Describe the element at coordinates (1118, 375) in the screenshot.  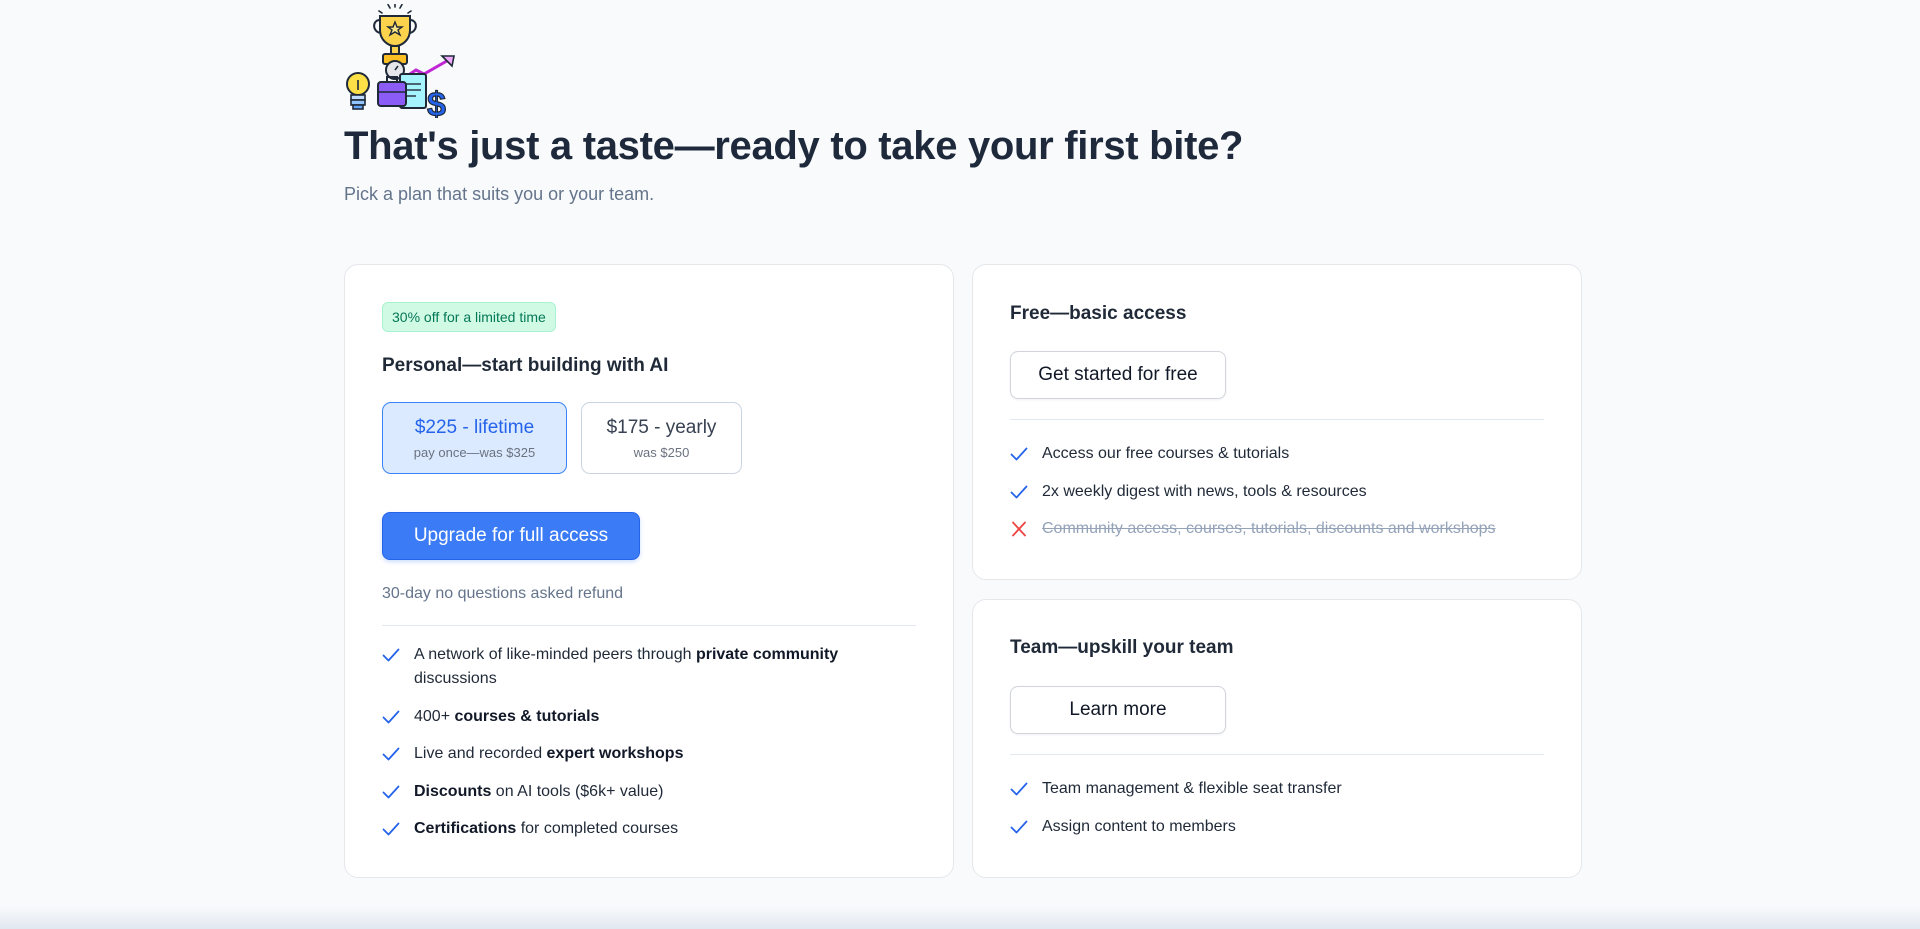
I see `get-started-free-button: Get started for free` at that location.